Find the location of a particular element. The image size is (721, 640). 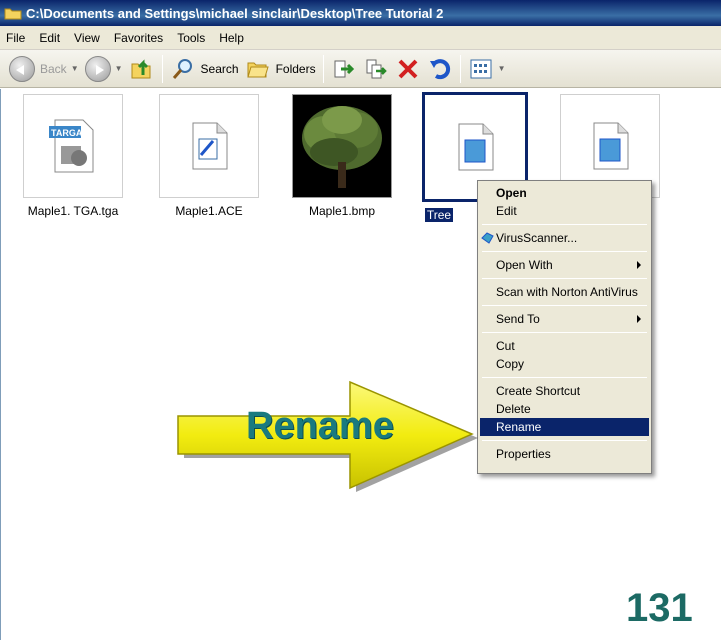

targa-file-icon: TARGA is located at coordinates (71, 146).